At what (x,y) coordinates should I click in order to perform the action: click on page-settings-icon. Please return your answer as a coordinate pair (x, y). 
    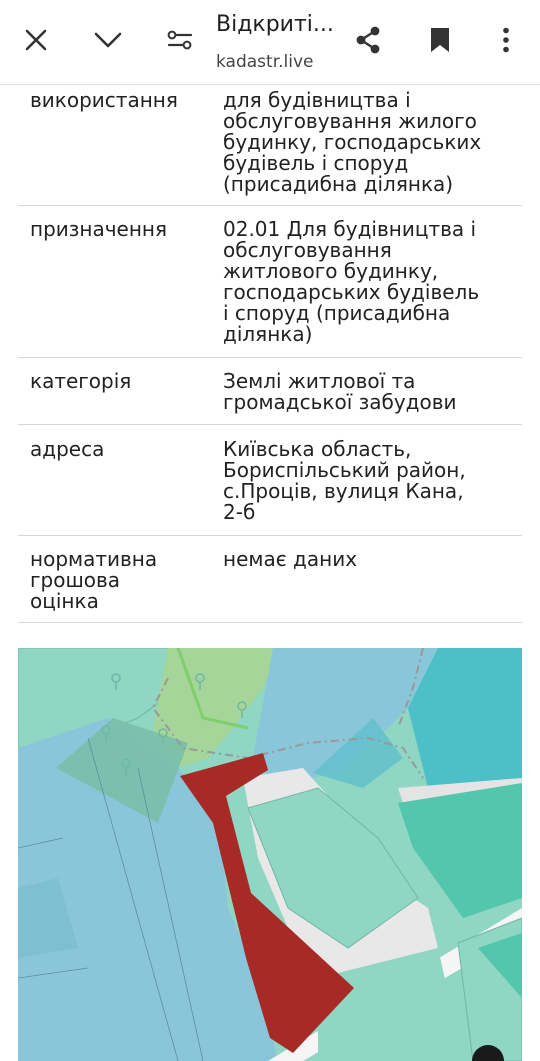
    Looking at the image, I should click on (180, 40).